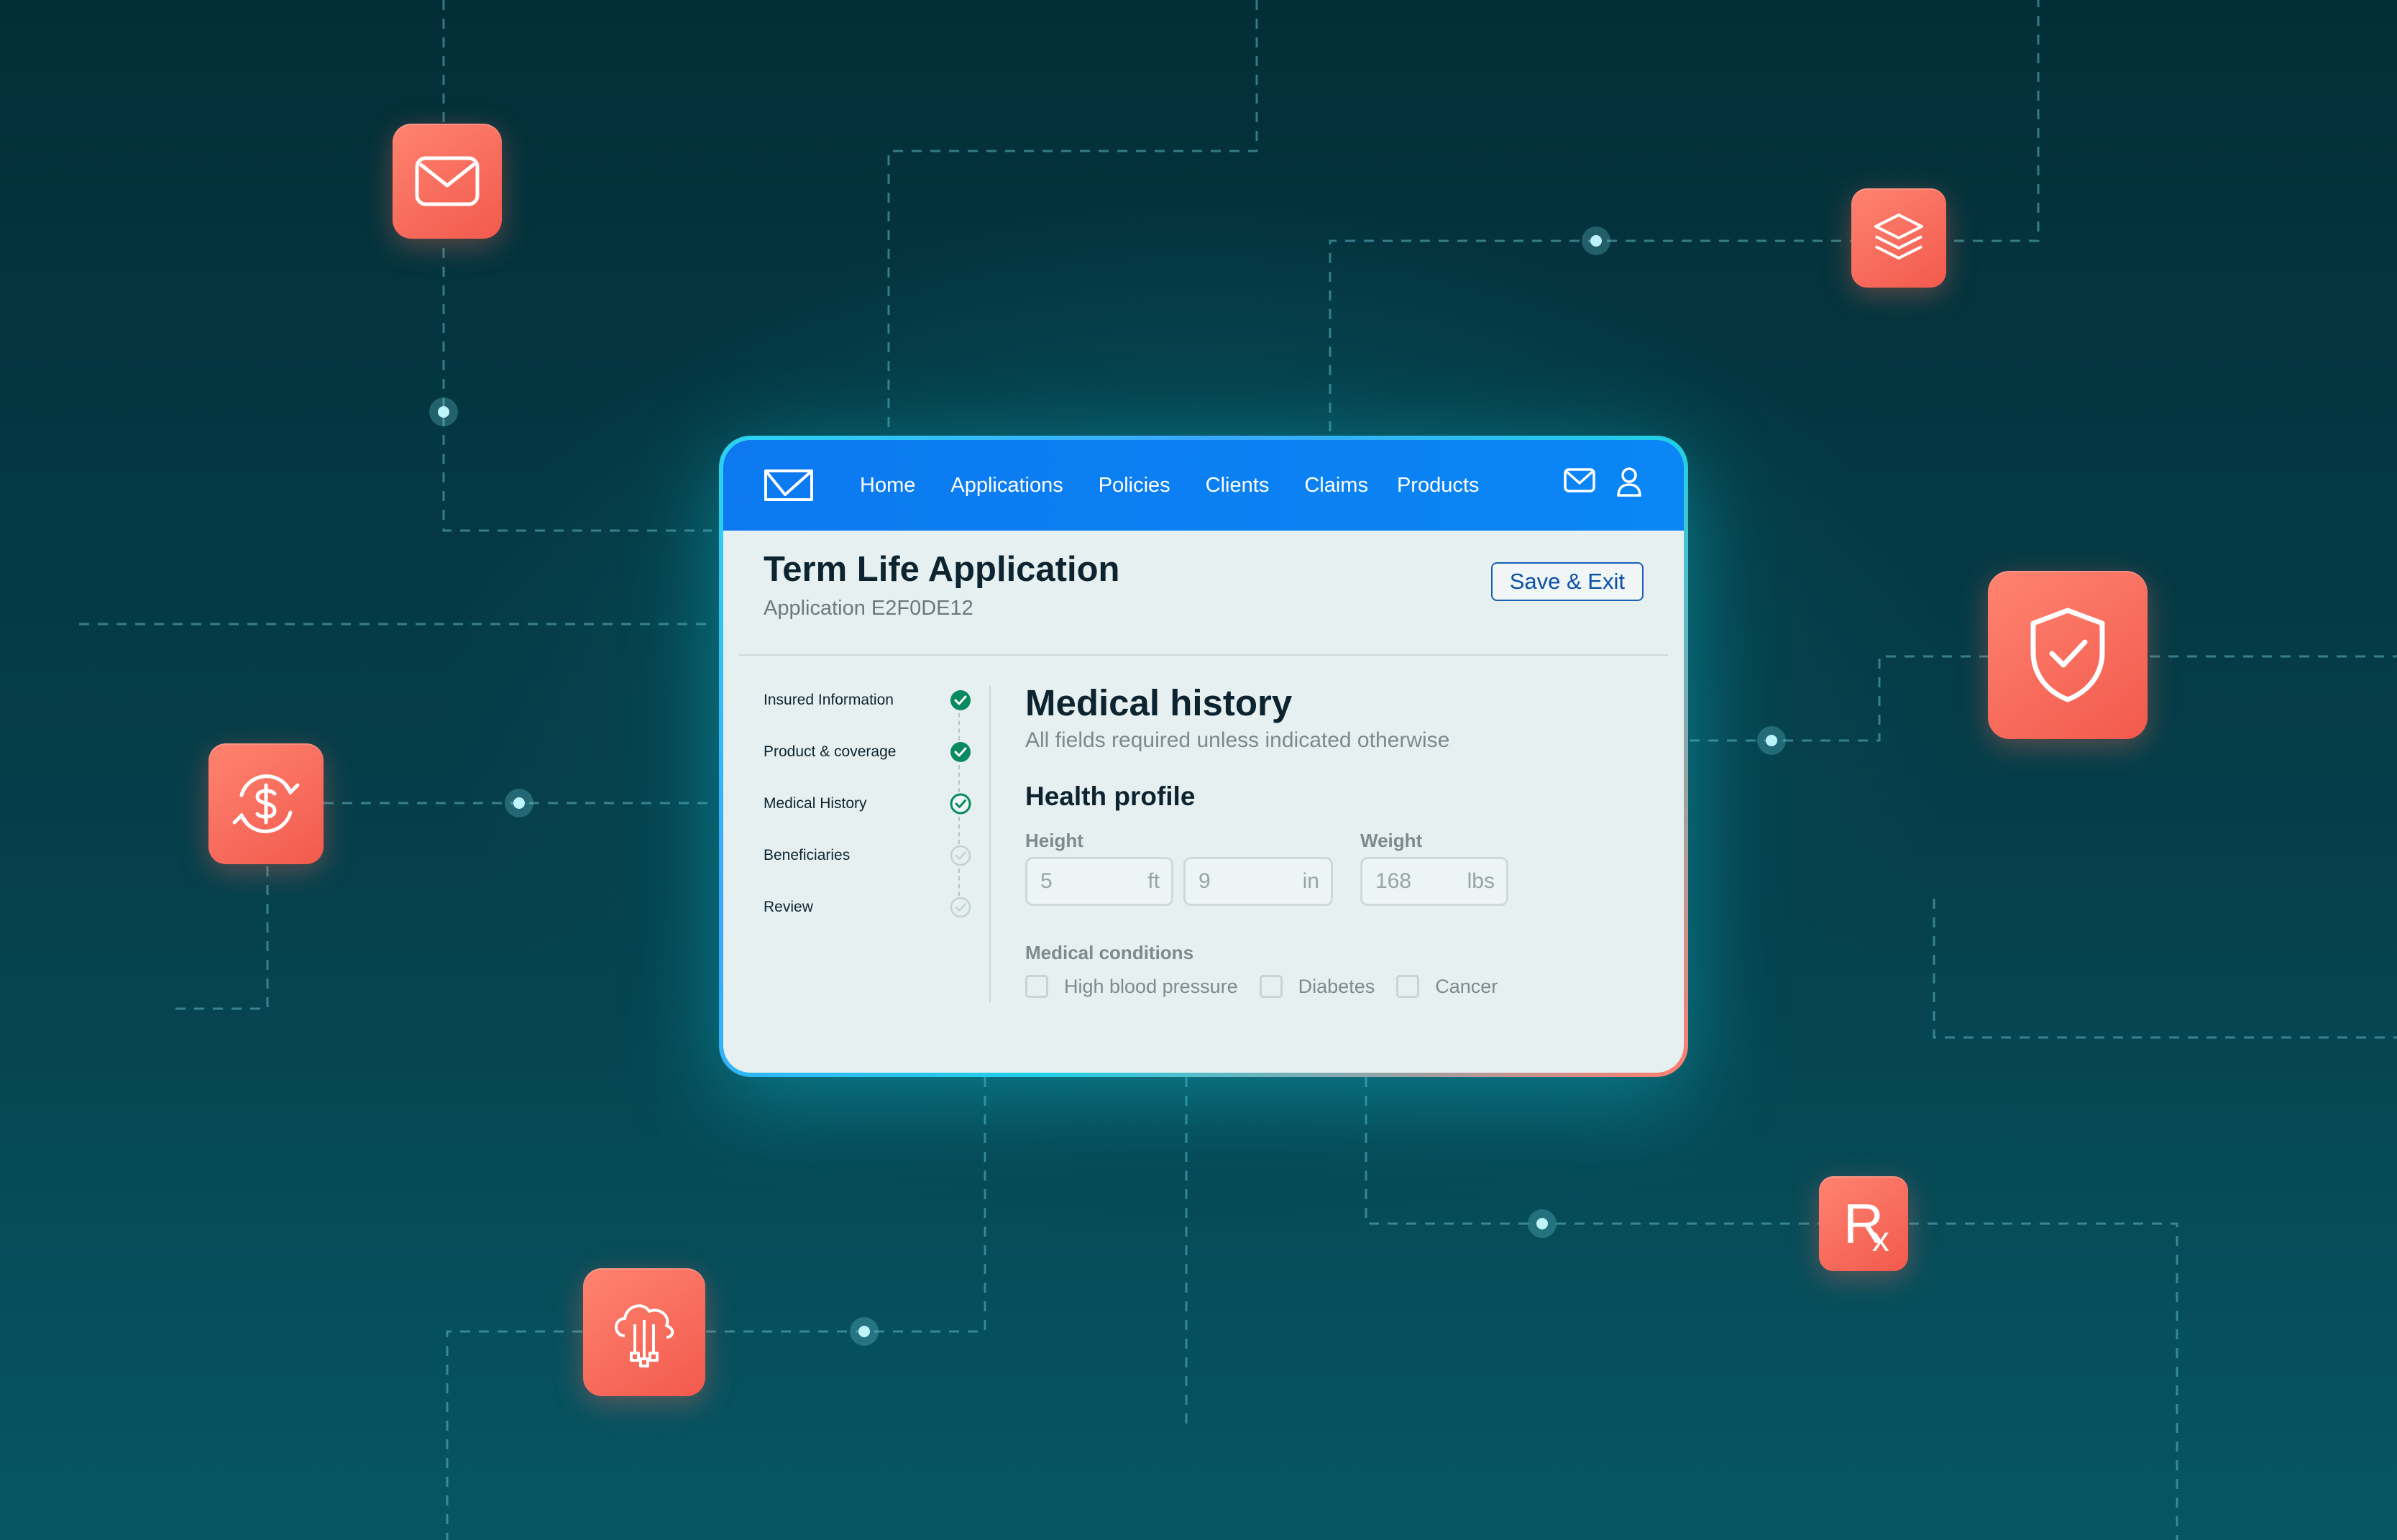 Image resolution: width=2397 pixels, height=1540 pixels. What do you see at coordinates (1466, 986) in the screenshot?
I see `checkbox-label: Cancer` at bounding box center [1466, 986].